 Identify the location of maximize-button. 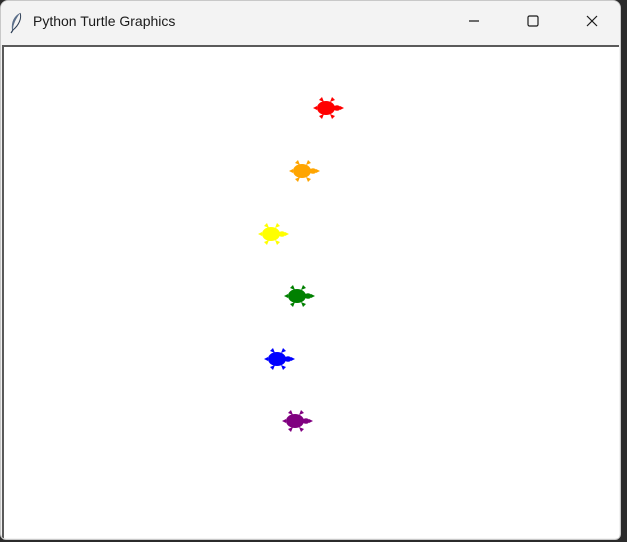
(533, 21).